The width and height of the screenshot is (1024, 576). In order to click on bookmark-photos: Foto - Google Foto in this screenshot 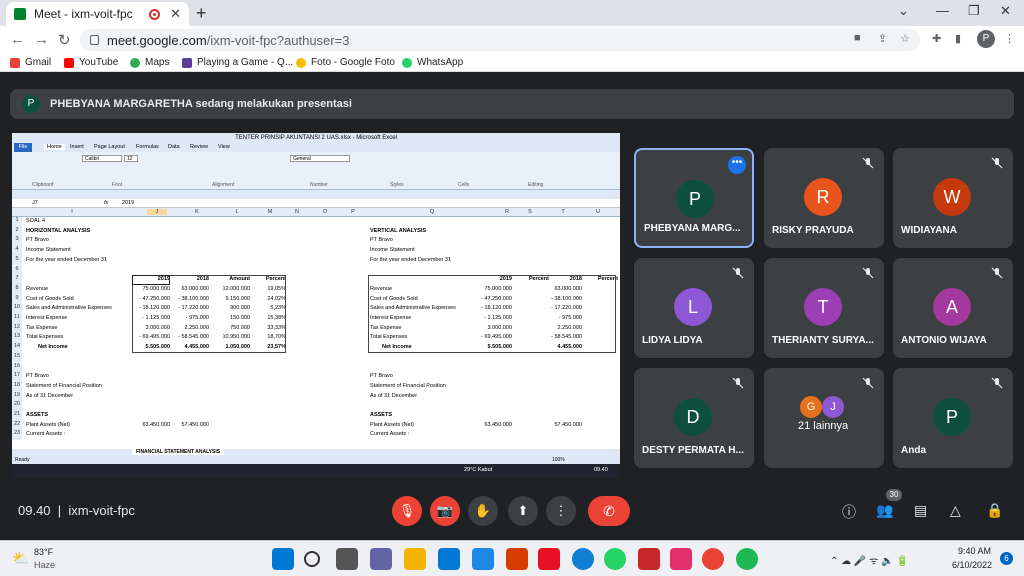, I will do `click(345, 62)`.